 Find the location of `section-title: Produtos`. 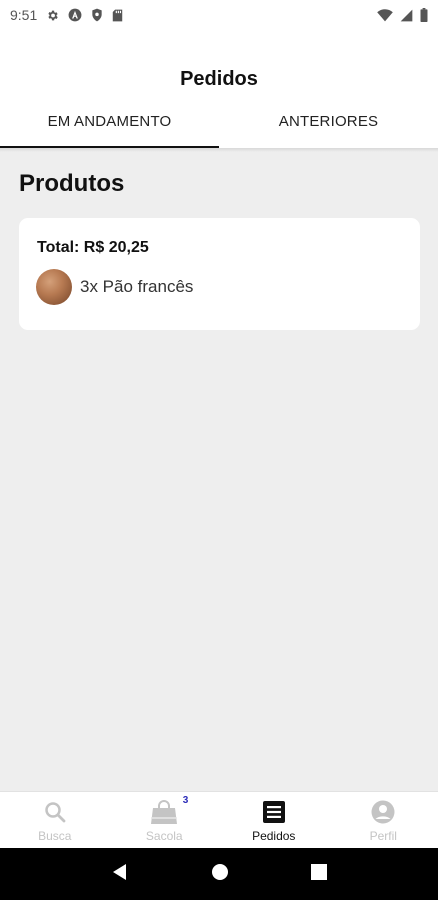

section-title: Produtos is located at coordinates (72, 183).